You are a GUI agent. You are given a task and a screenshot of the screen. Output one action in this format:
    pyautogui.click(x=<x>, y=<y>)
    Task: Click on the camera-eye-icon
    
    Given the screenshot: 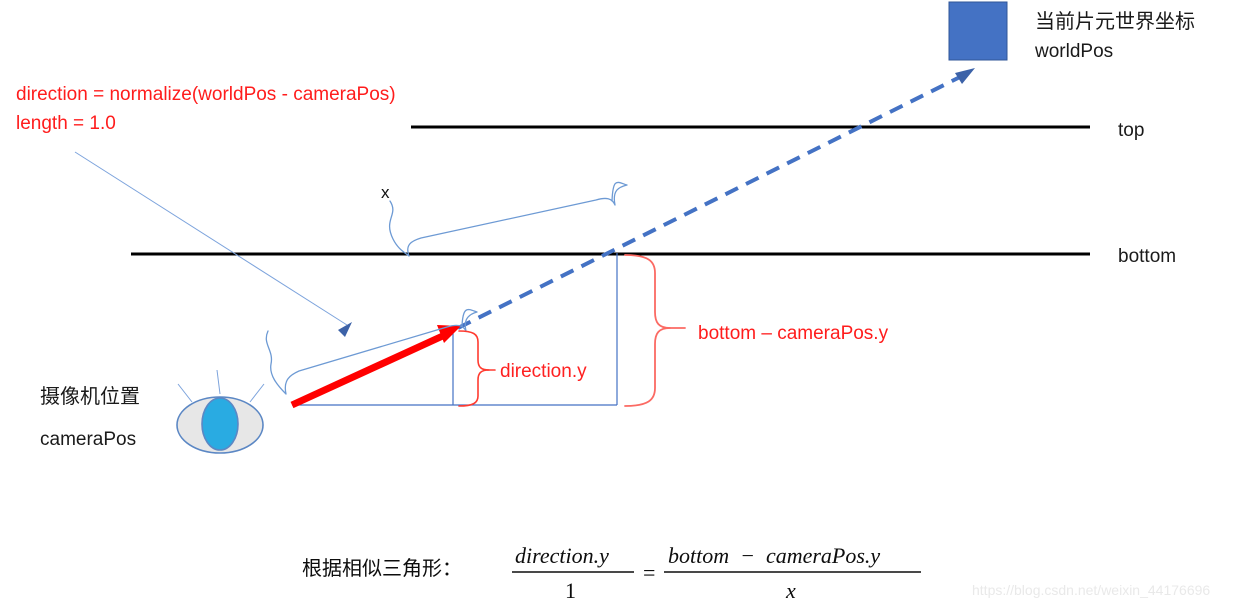 What is the action you would take?
    pyautogui.click(x=220, y=411)
    